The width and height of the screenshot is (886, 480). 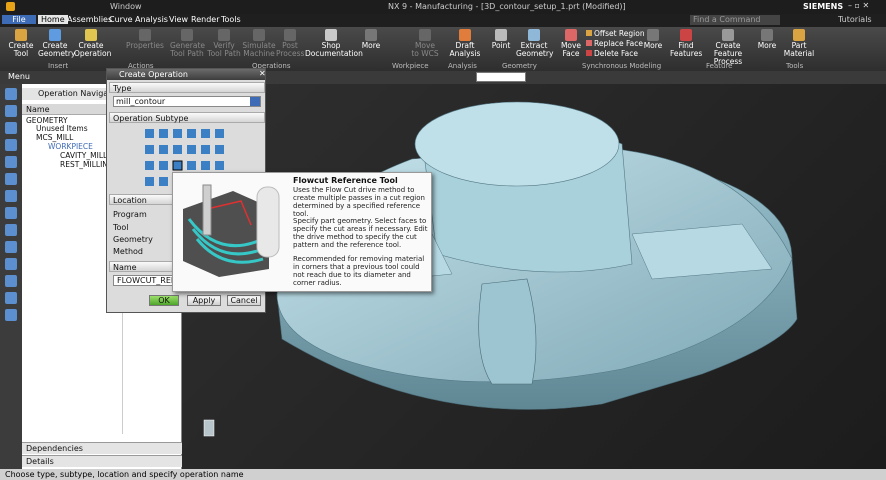 I want to click on command-search-input: Find a Command, so click(x=735, y=20).